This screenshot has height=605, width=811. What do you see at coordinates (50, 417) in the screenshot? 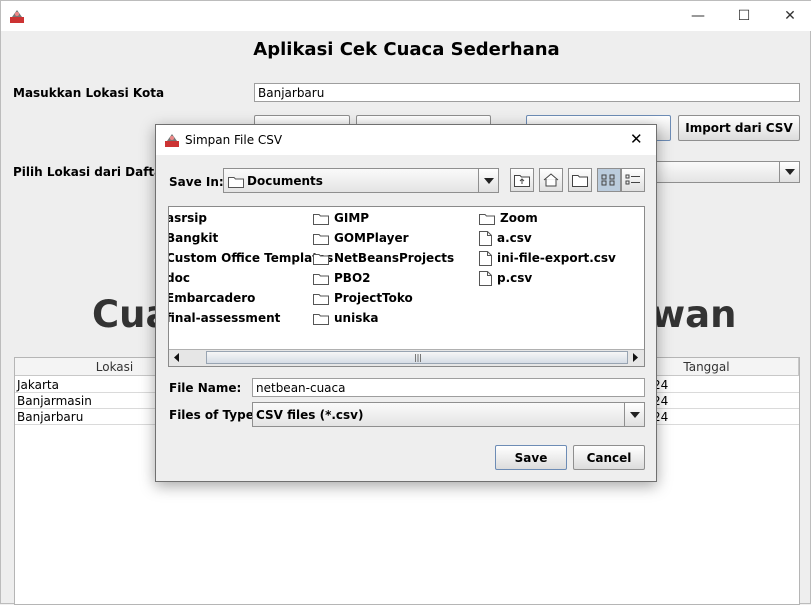
I see `cell-lokasi: Banjarbaru` at bounding box center [50, 417].